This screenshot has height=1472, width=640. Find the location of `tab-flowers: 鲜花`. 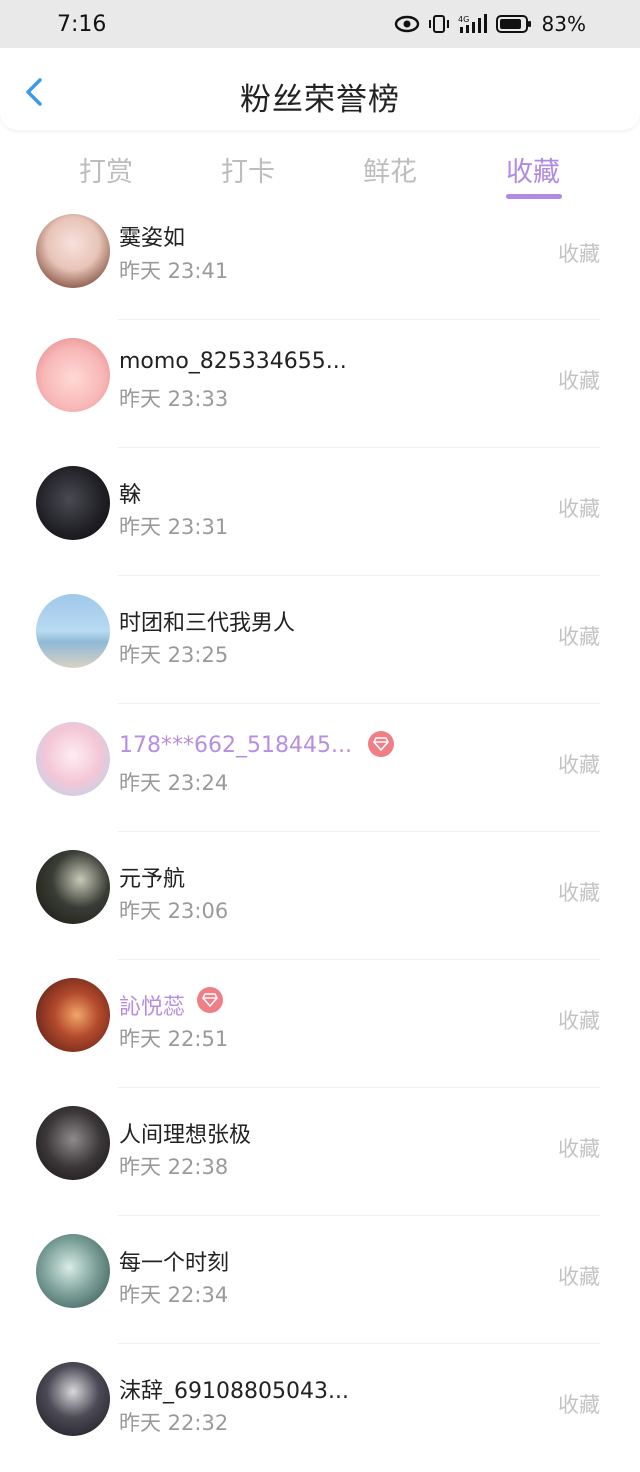

tab-flowers: 鲜花 is located at coordinates (390, 169).